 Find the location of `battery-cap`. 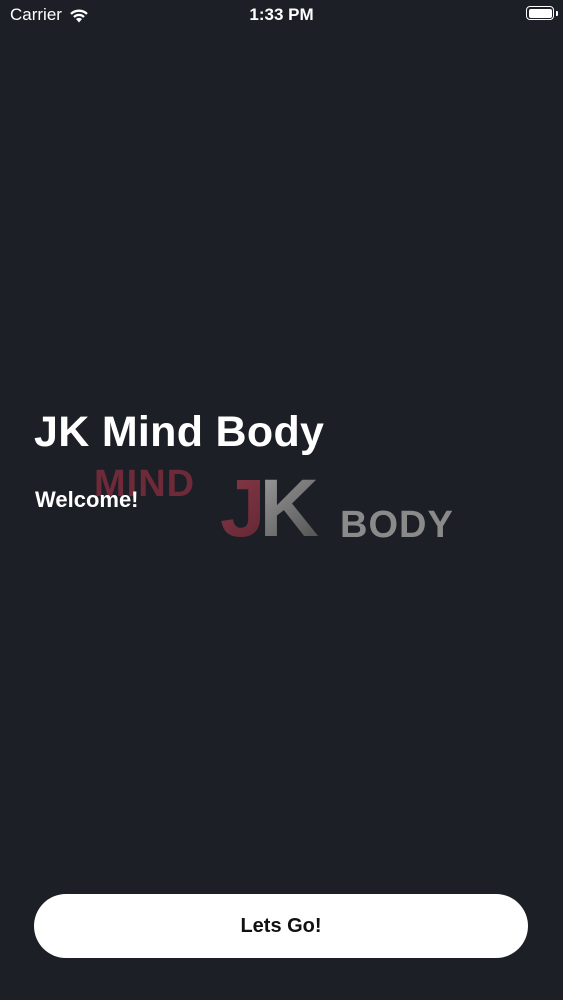

battery-cap is located at coordinates (557, 13).